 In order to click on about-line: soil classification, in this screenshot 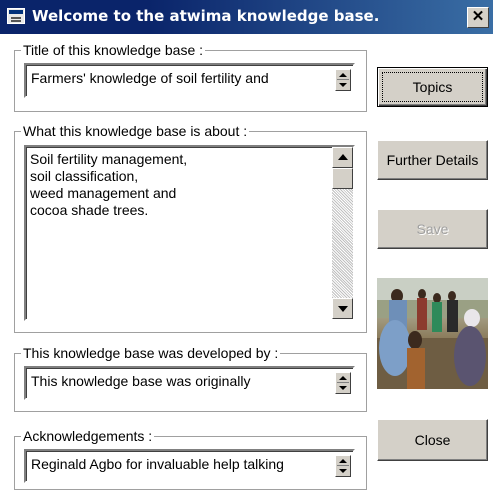, I will do `click(84, 176)`.